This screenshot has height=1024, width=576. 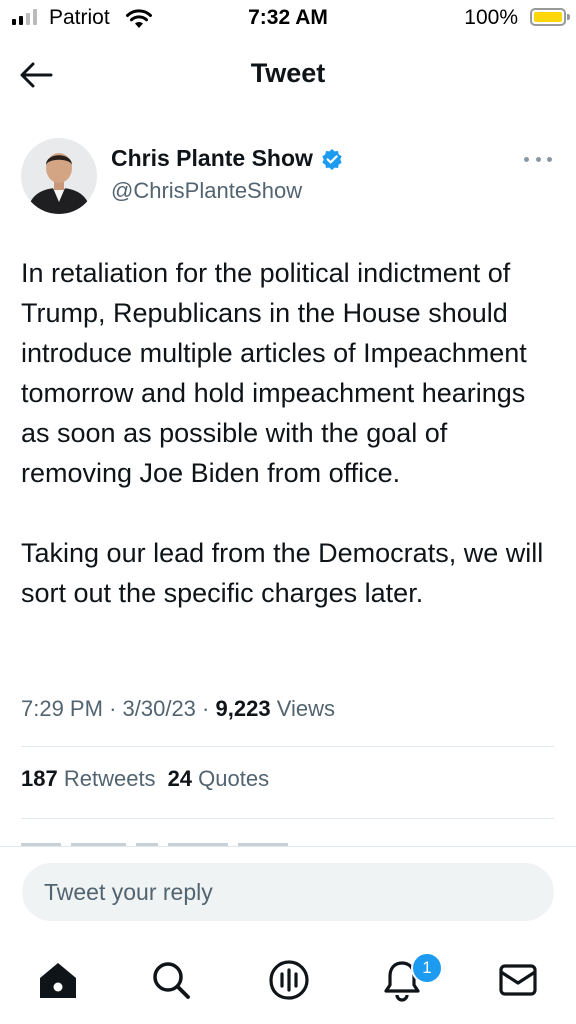 What do you see at coordinates (58, 980) in the screenshot?
I see `home-icon` at bounding box center [58, 980].